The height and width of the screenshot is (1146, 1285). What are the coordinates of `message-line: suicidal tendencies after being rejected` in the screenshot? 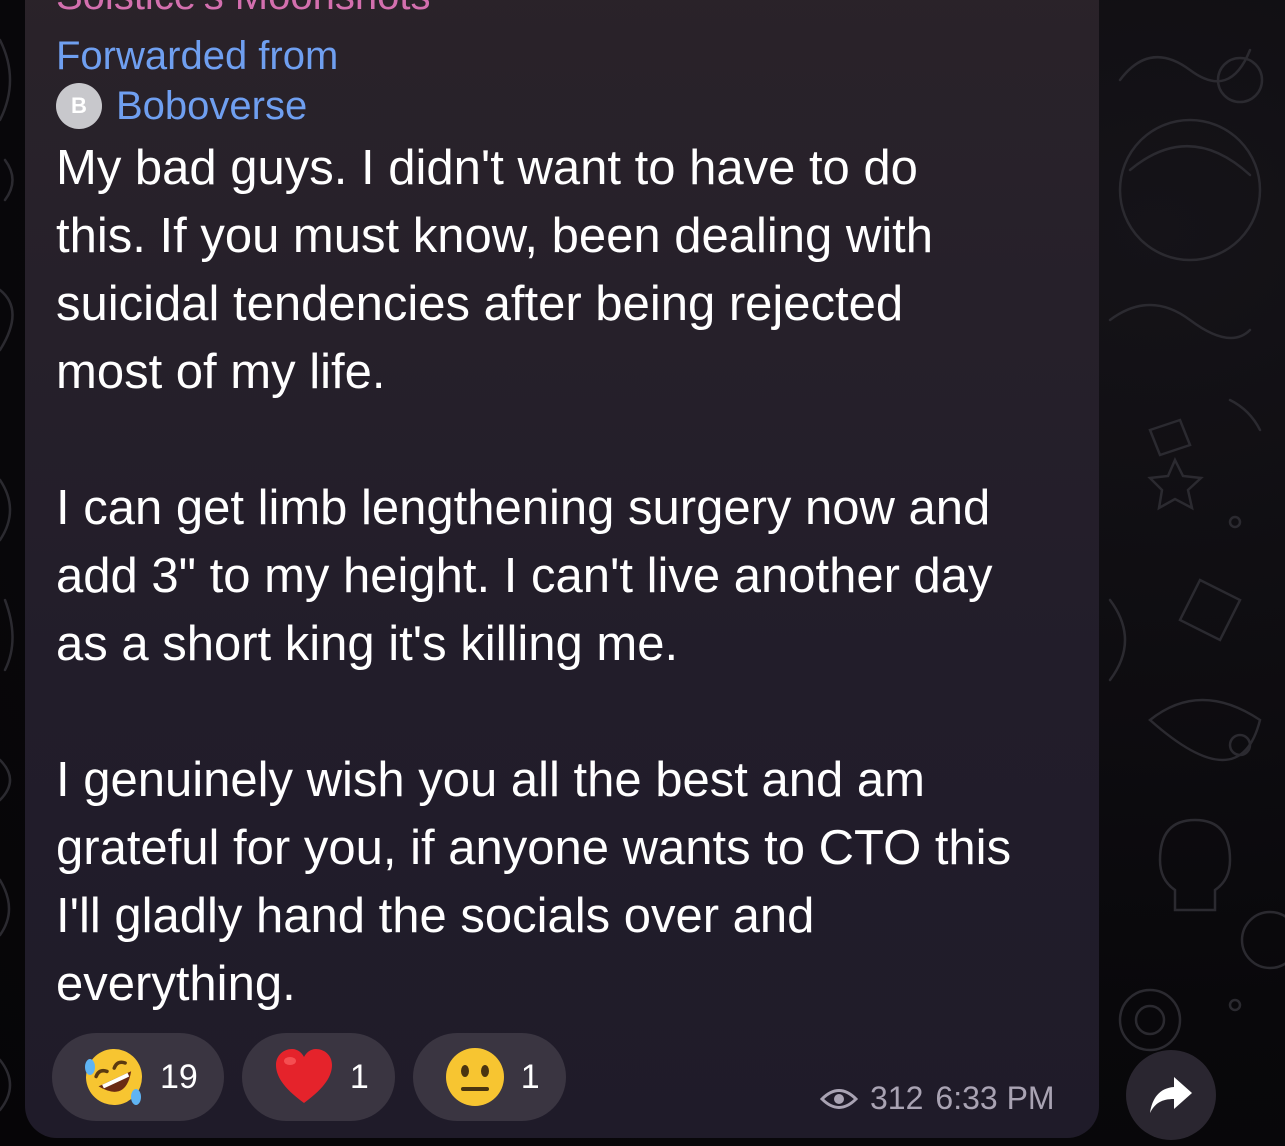 It's located at (480, 304).